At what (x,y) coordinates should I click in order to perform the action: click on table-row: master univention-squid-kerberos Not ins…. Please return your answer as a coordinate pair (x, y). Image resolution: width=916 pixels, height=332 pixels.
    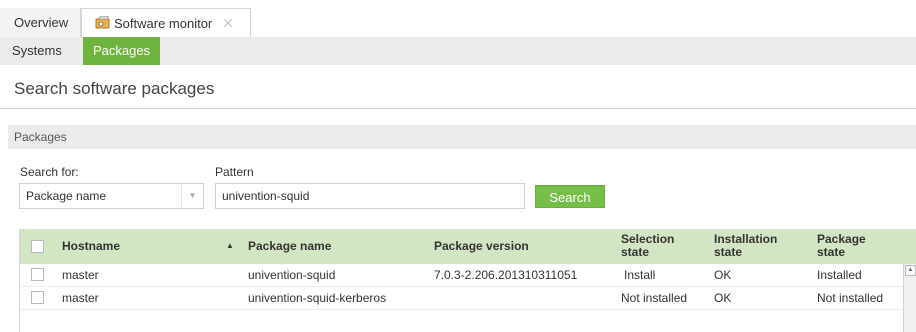
    Looking at the image, I should click on (464, 298).